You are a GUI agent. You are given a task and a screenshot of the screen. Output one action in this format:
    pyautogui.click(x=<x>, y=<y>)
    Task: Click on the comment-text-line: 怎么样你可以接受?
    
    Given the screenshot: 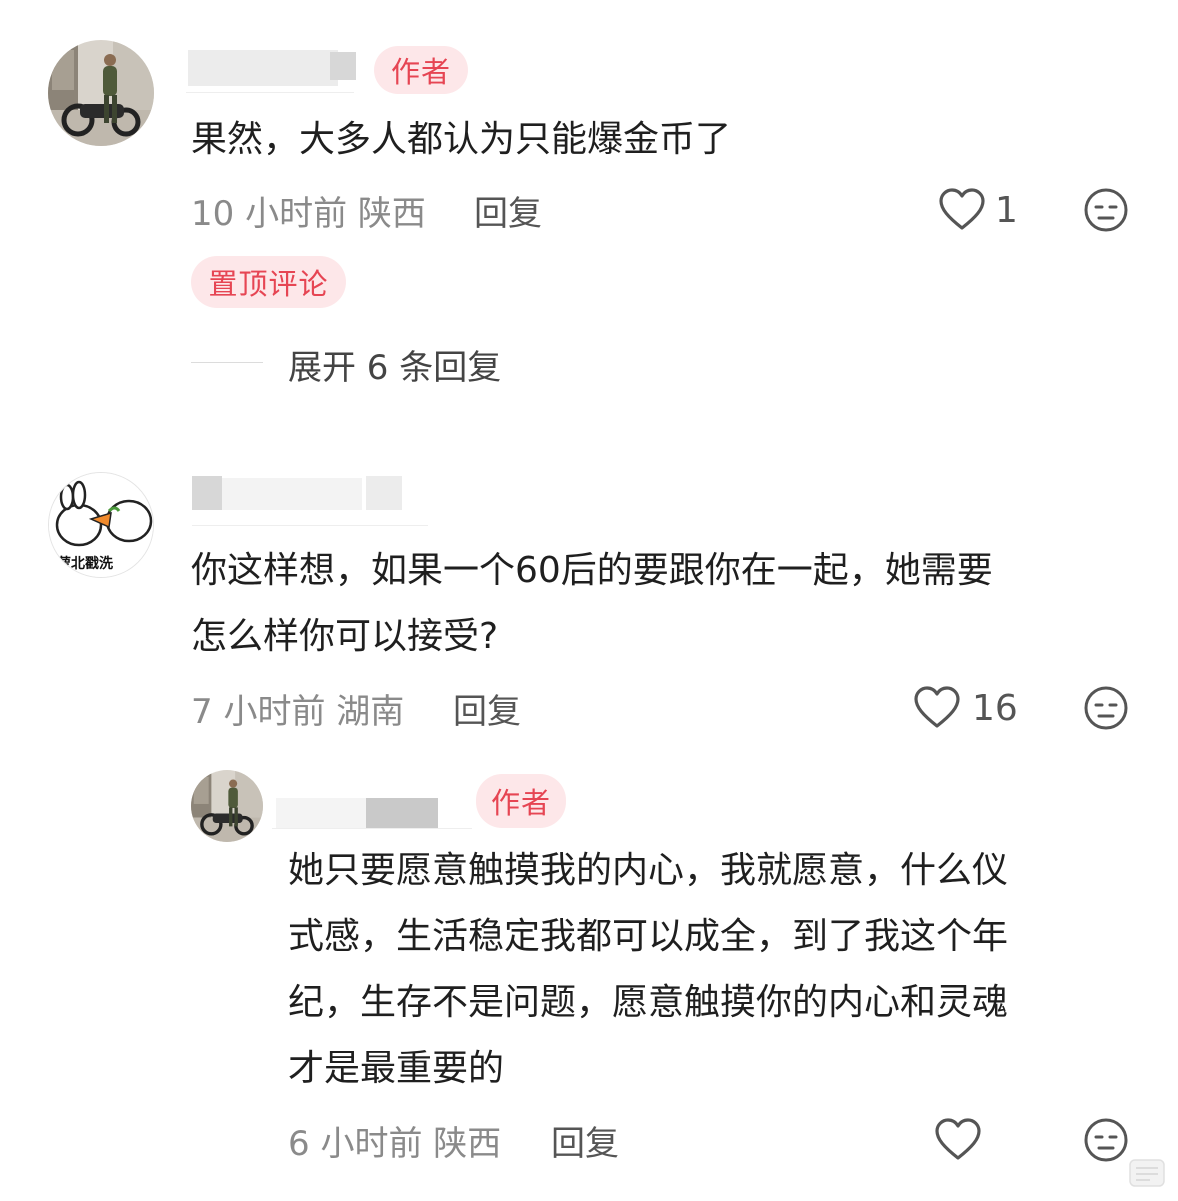 What is the action you would take?
    pyautogui.click(x=345, y=636)
    